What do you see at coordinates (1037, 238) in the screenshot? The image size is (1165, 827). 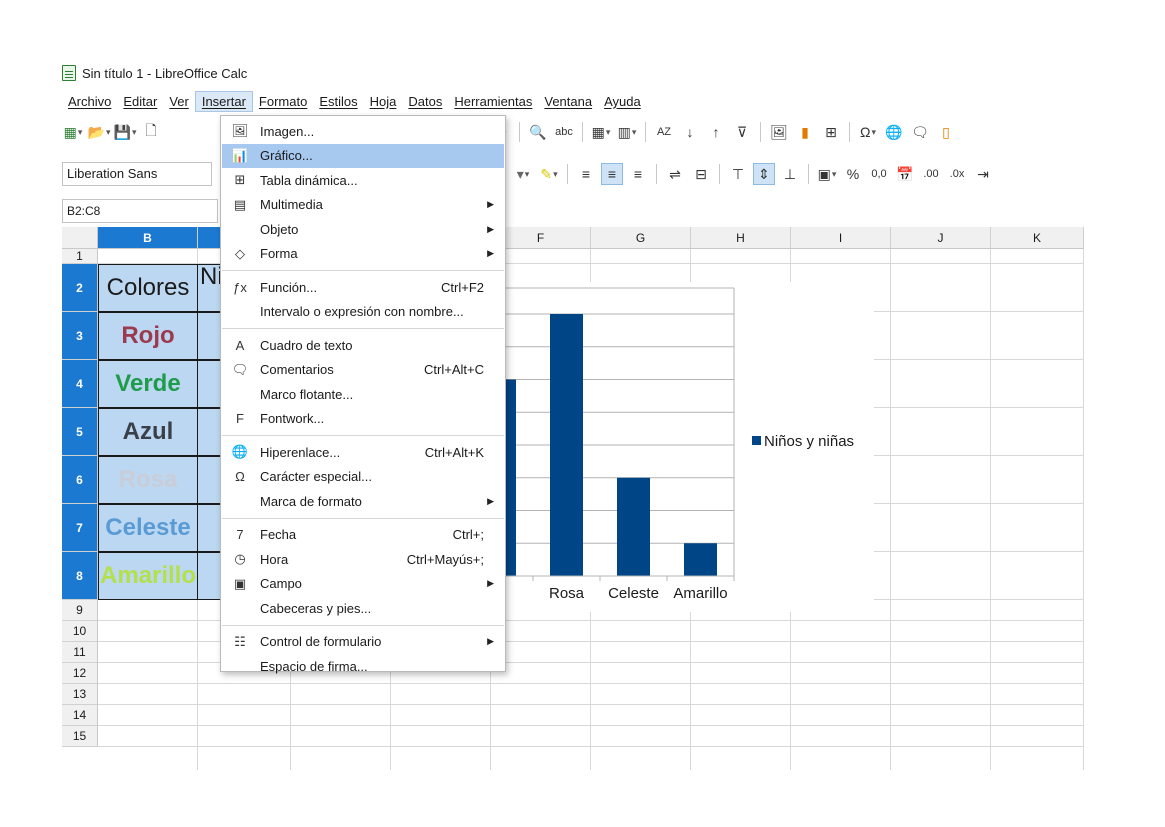 I see `column-header-k: K` at bounding box center [1037, 238].